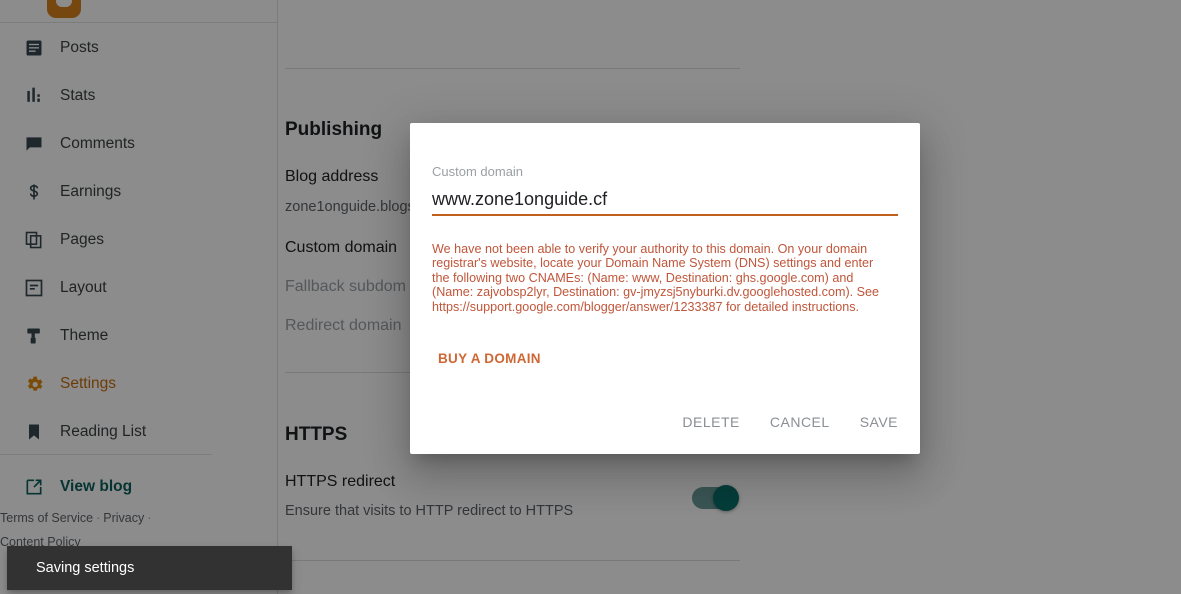  Describe the element at coordinates (85, 568) in the screenshot. I see `toast-message: Saving settings` at that location.